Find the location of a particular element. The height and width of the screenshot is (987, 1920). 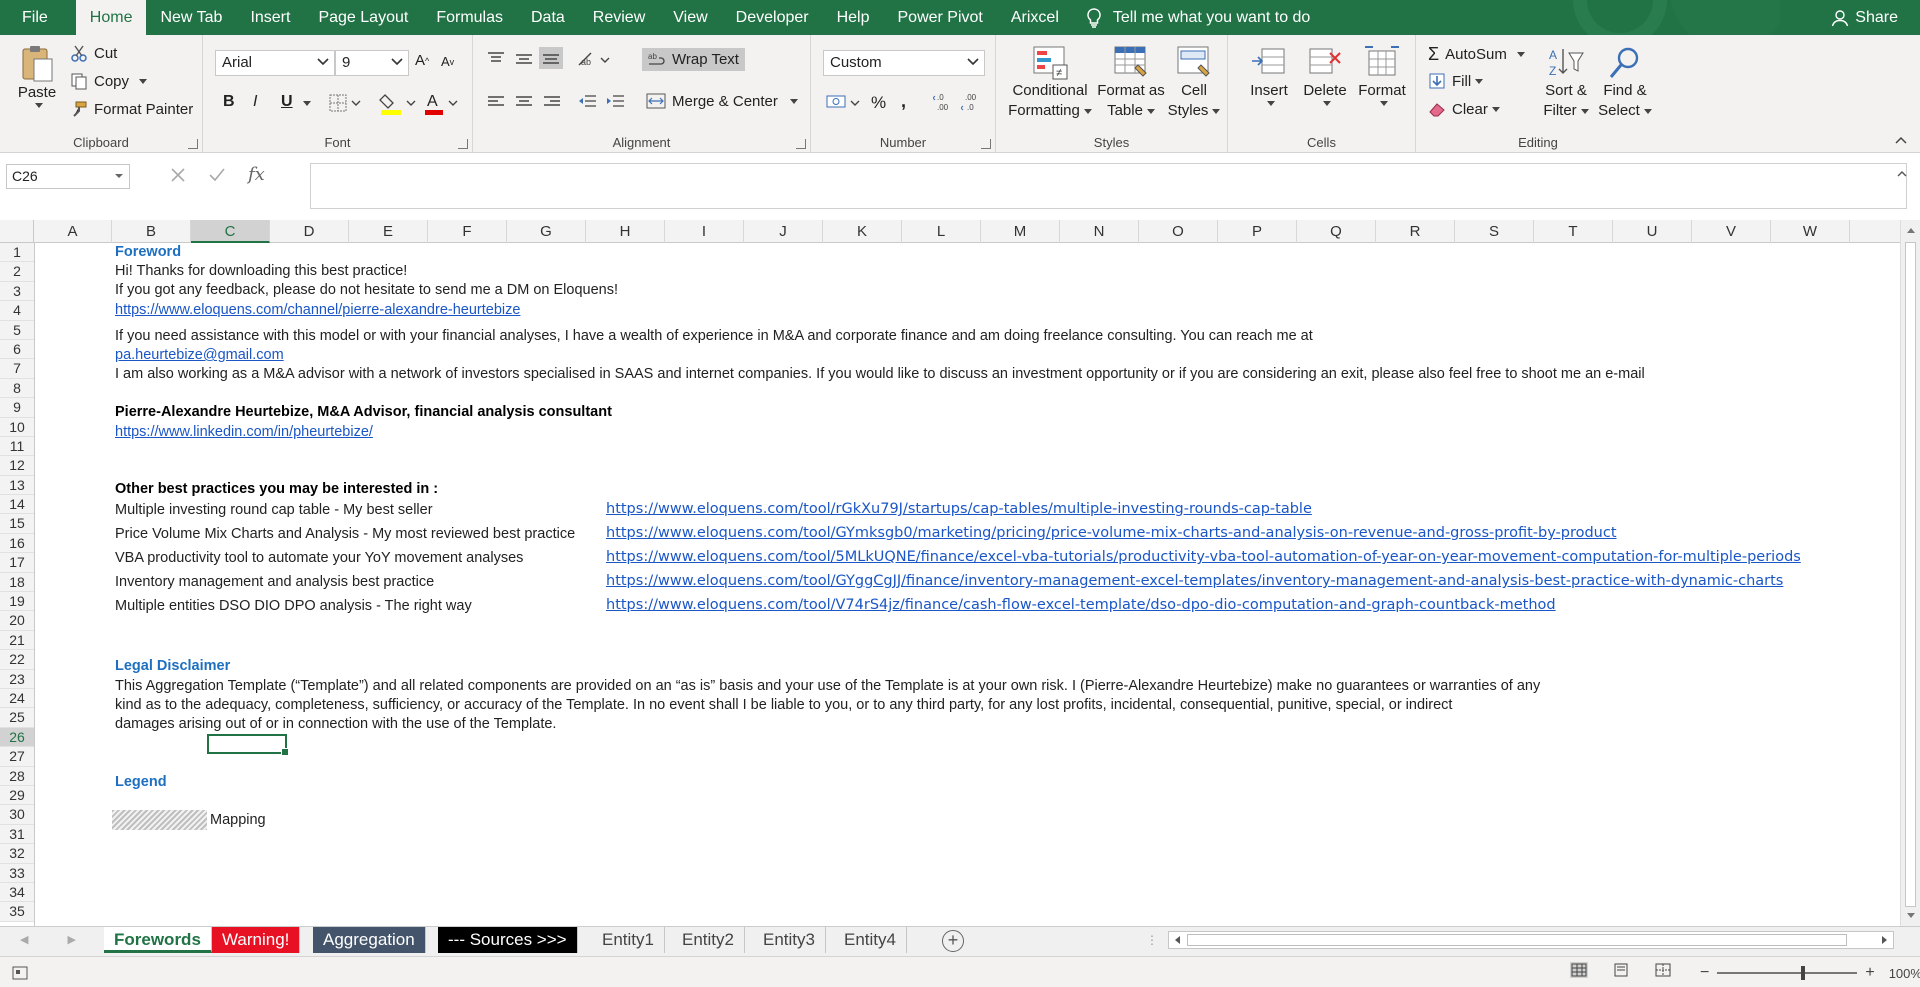

row-header-31: 31 is located at coordinates (17, 834).